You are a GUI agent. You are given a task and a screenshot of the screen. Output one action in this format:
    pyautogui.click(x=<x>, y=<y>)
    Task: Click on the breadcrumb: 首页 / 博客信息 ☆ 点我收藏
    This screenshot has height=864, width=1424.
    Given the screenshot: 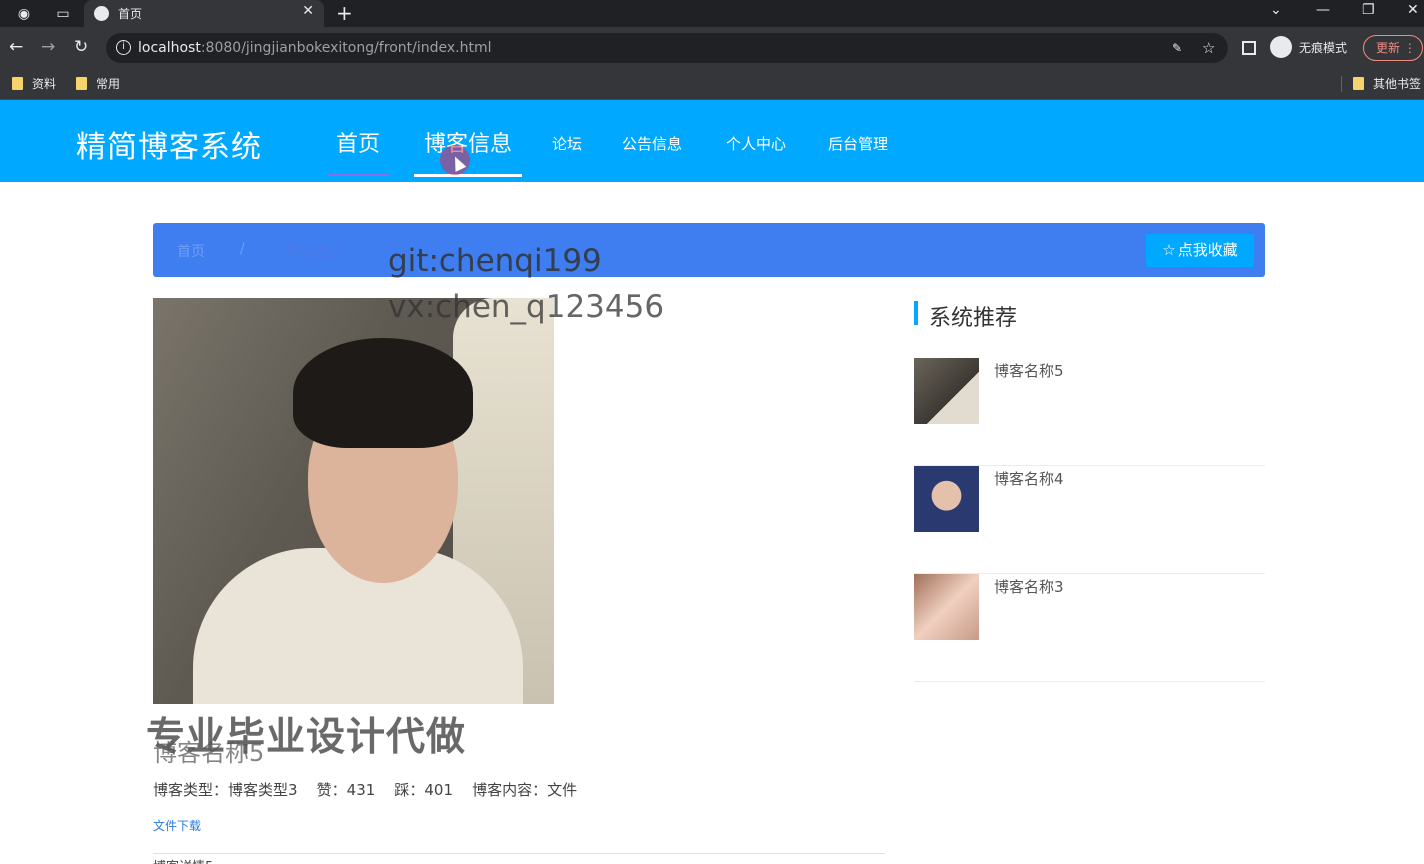 What is the action you would take?
    pyautogui.click(x=709, y=250)
    